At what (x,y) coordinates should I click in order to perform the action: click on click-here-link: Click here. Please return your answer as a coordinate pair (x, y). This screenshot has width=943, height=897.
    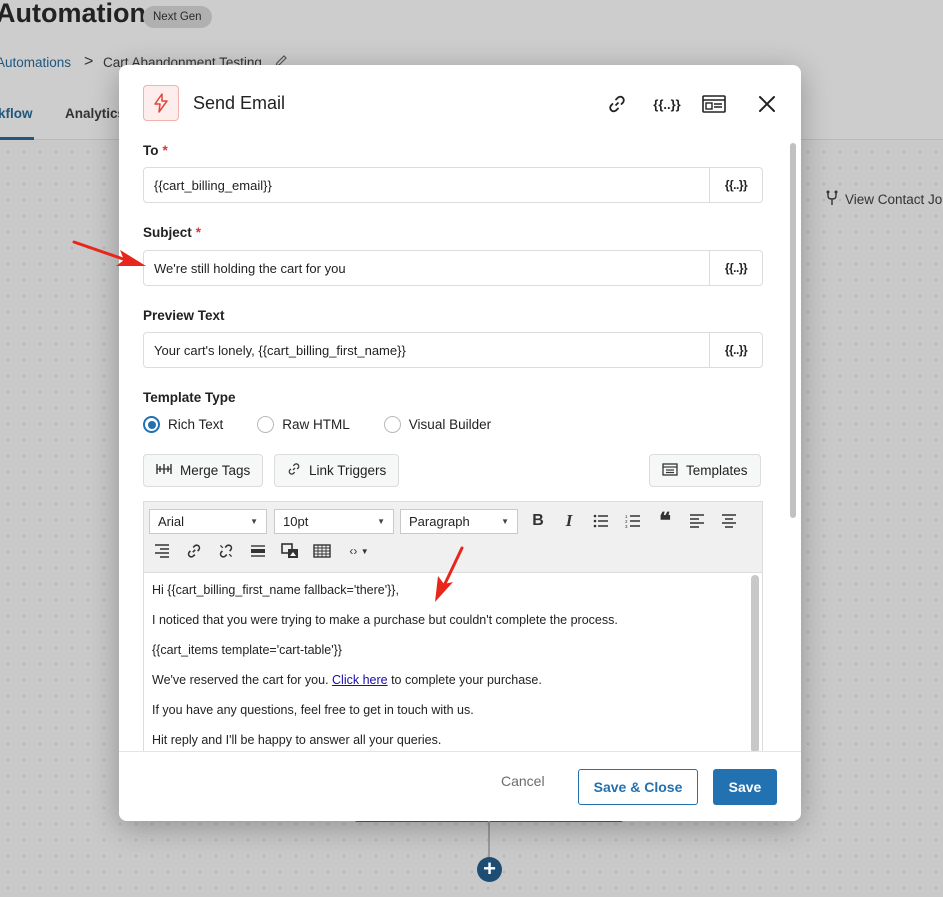
    Looking at the image, I should click on (360, 680).